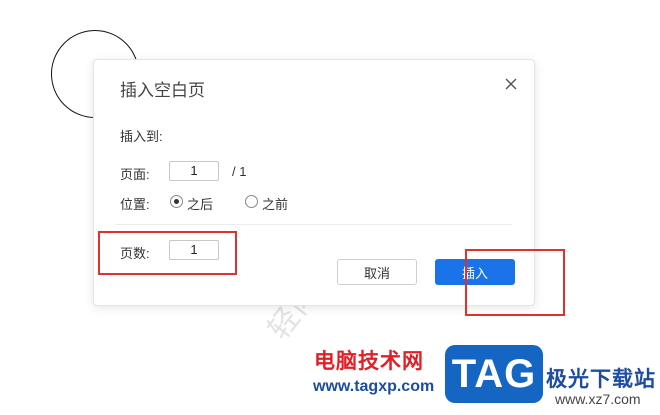 Image resolution: width=660 pixels, height=415 pixels. I want to click on watermark-url: www.tagxp.com, so click(374, 386).